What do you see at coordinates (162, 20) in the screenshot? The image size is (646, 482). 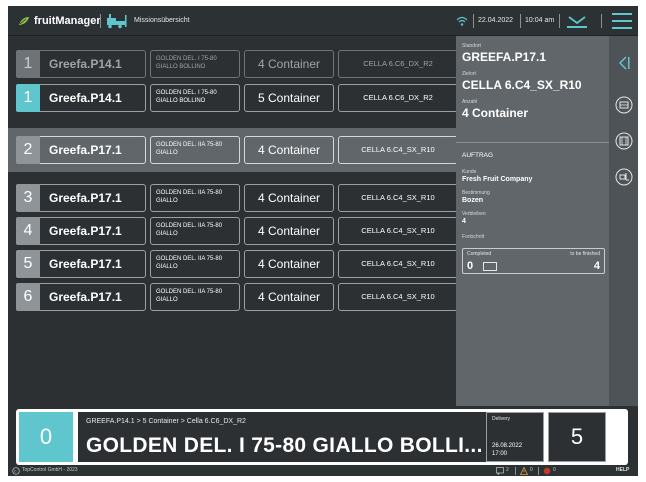 I see `mission-overview-label: Missionsübersicht` at bounding box center [162, 20].